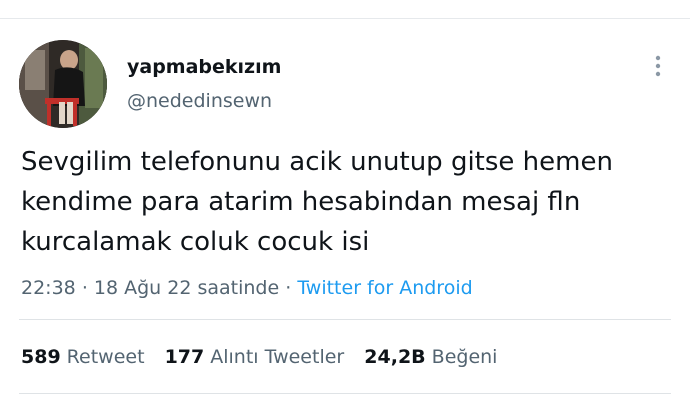 The image size is (690, 414). I want to click on quote-tweets-label: Alıntı Tweetler, so click(277, 357).